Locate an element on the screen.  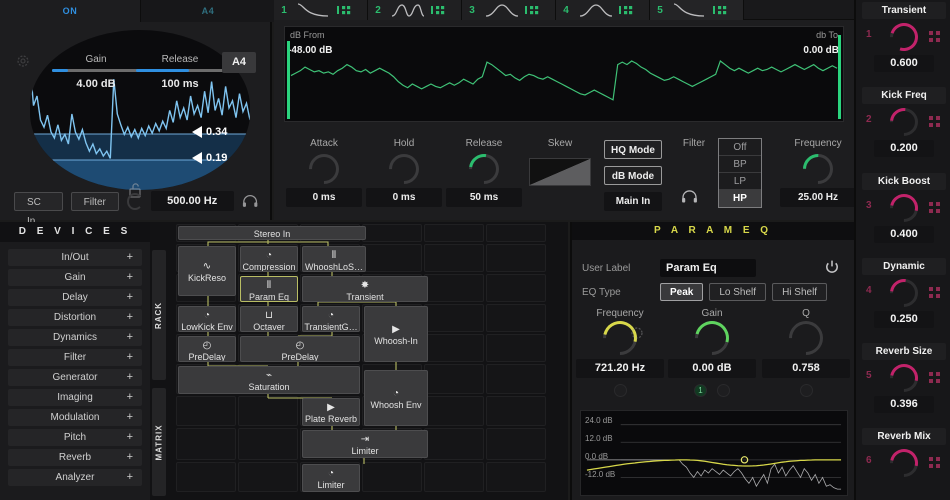
view-tab-matrix: MATRIX is located at coordinates (159, 442).